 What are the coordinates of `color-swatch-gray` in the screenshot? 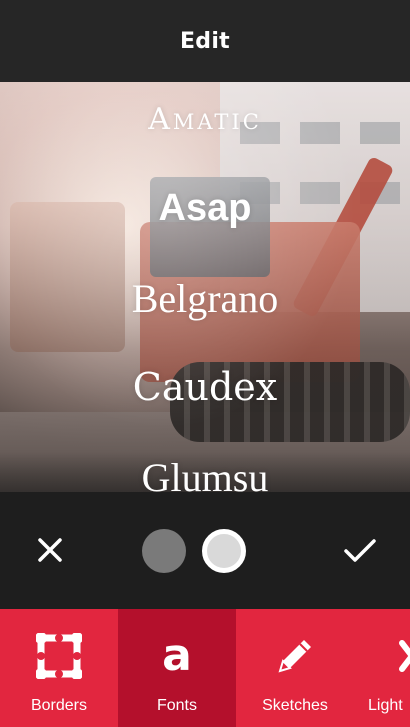 It's located at (164, 551).